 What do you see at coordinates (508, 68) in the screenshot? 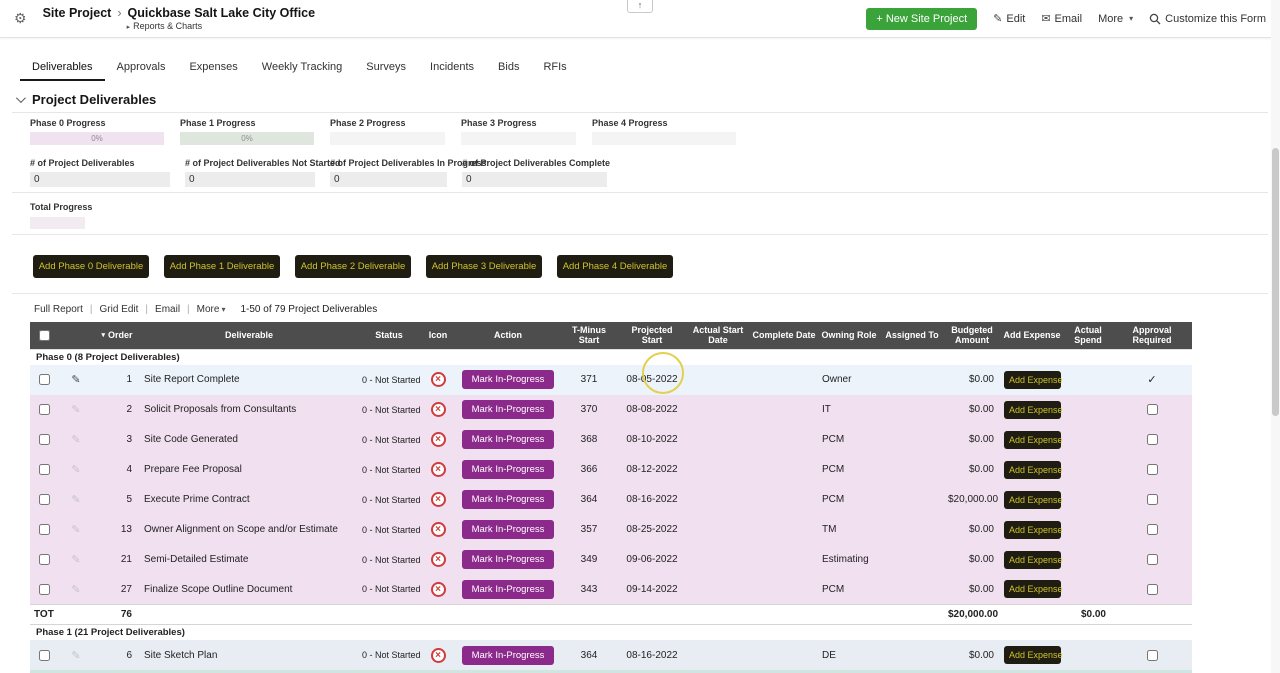
I see `tab-bids: Bids` at bounding box center [508, 68].